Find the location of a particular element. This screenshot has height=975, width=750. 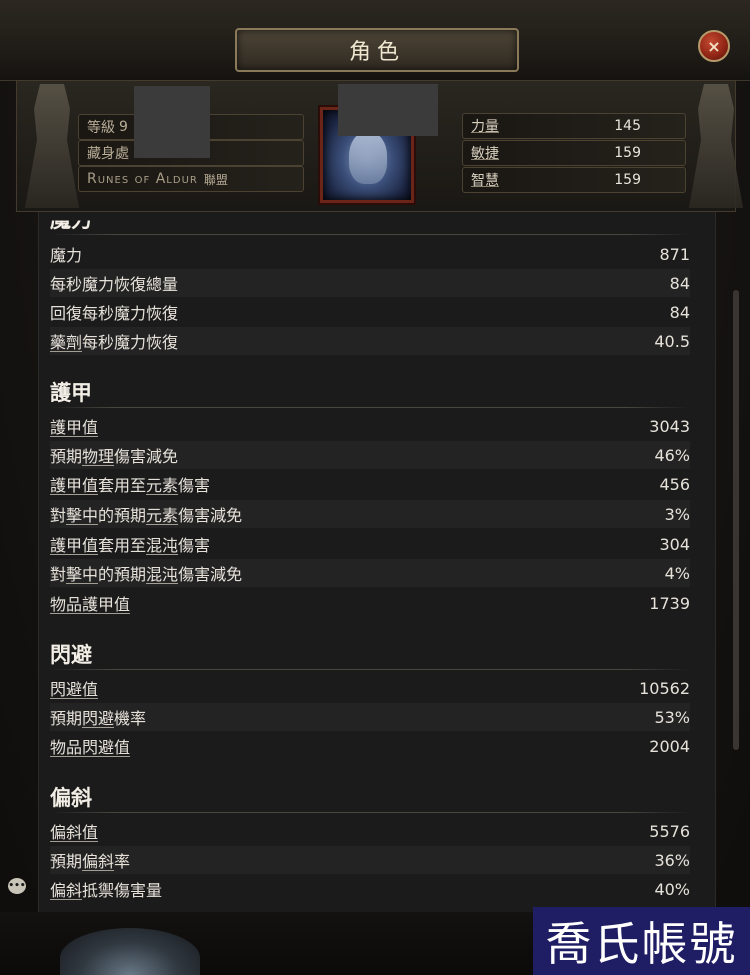

stat-label: 護甲值套用至元素傷害 is located at coordinates (130, 484).